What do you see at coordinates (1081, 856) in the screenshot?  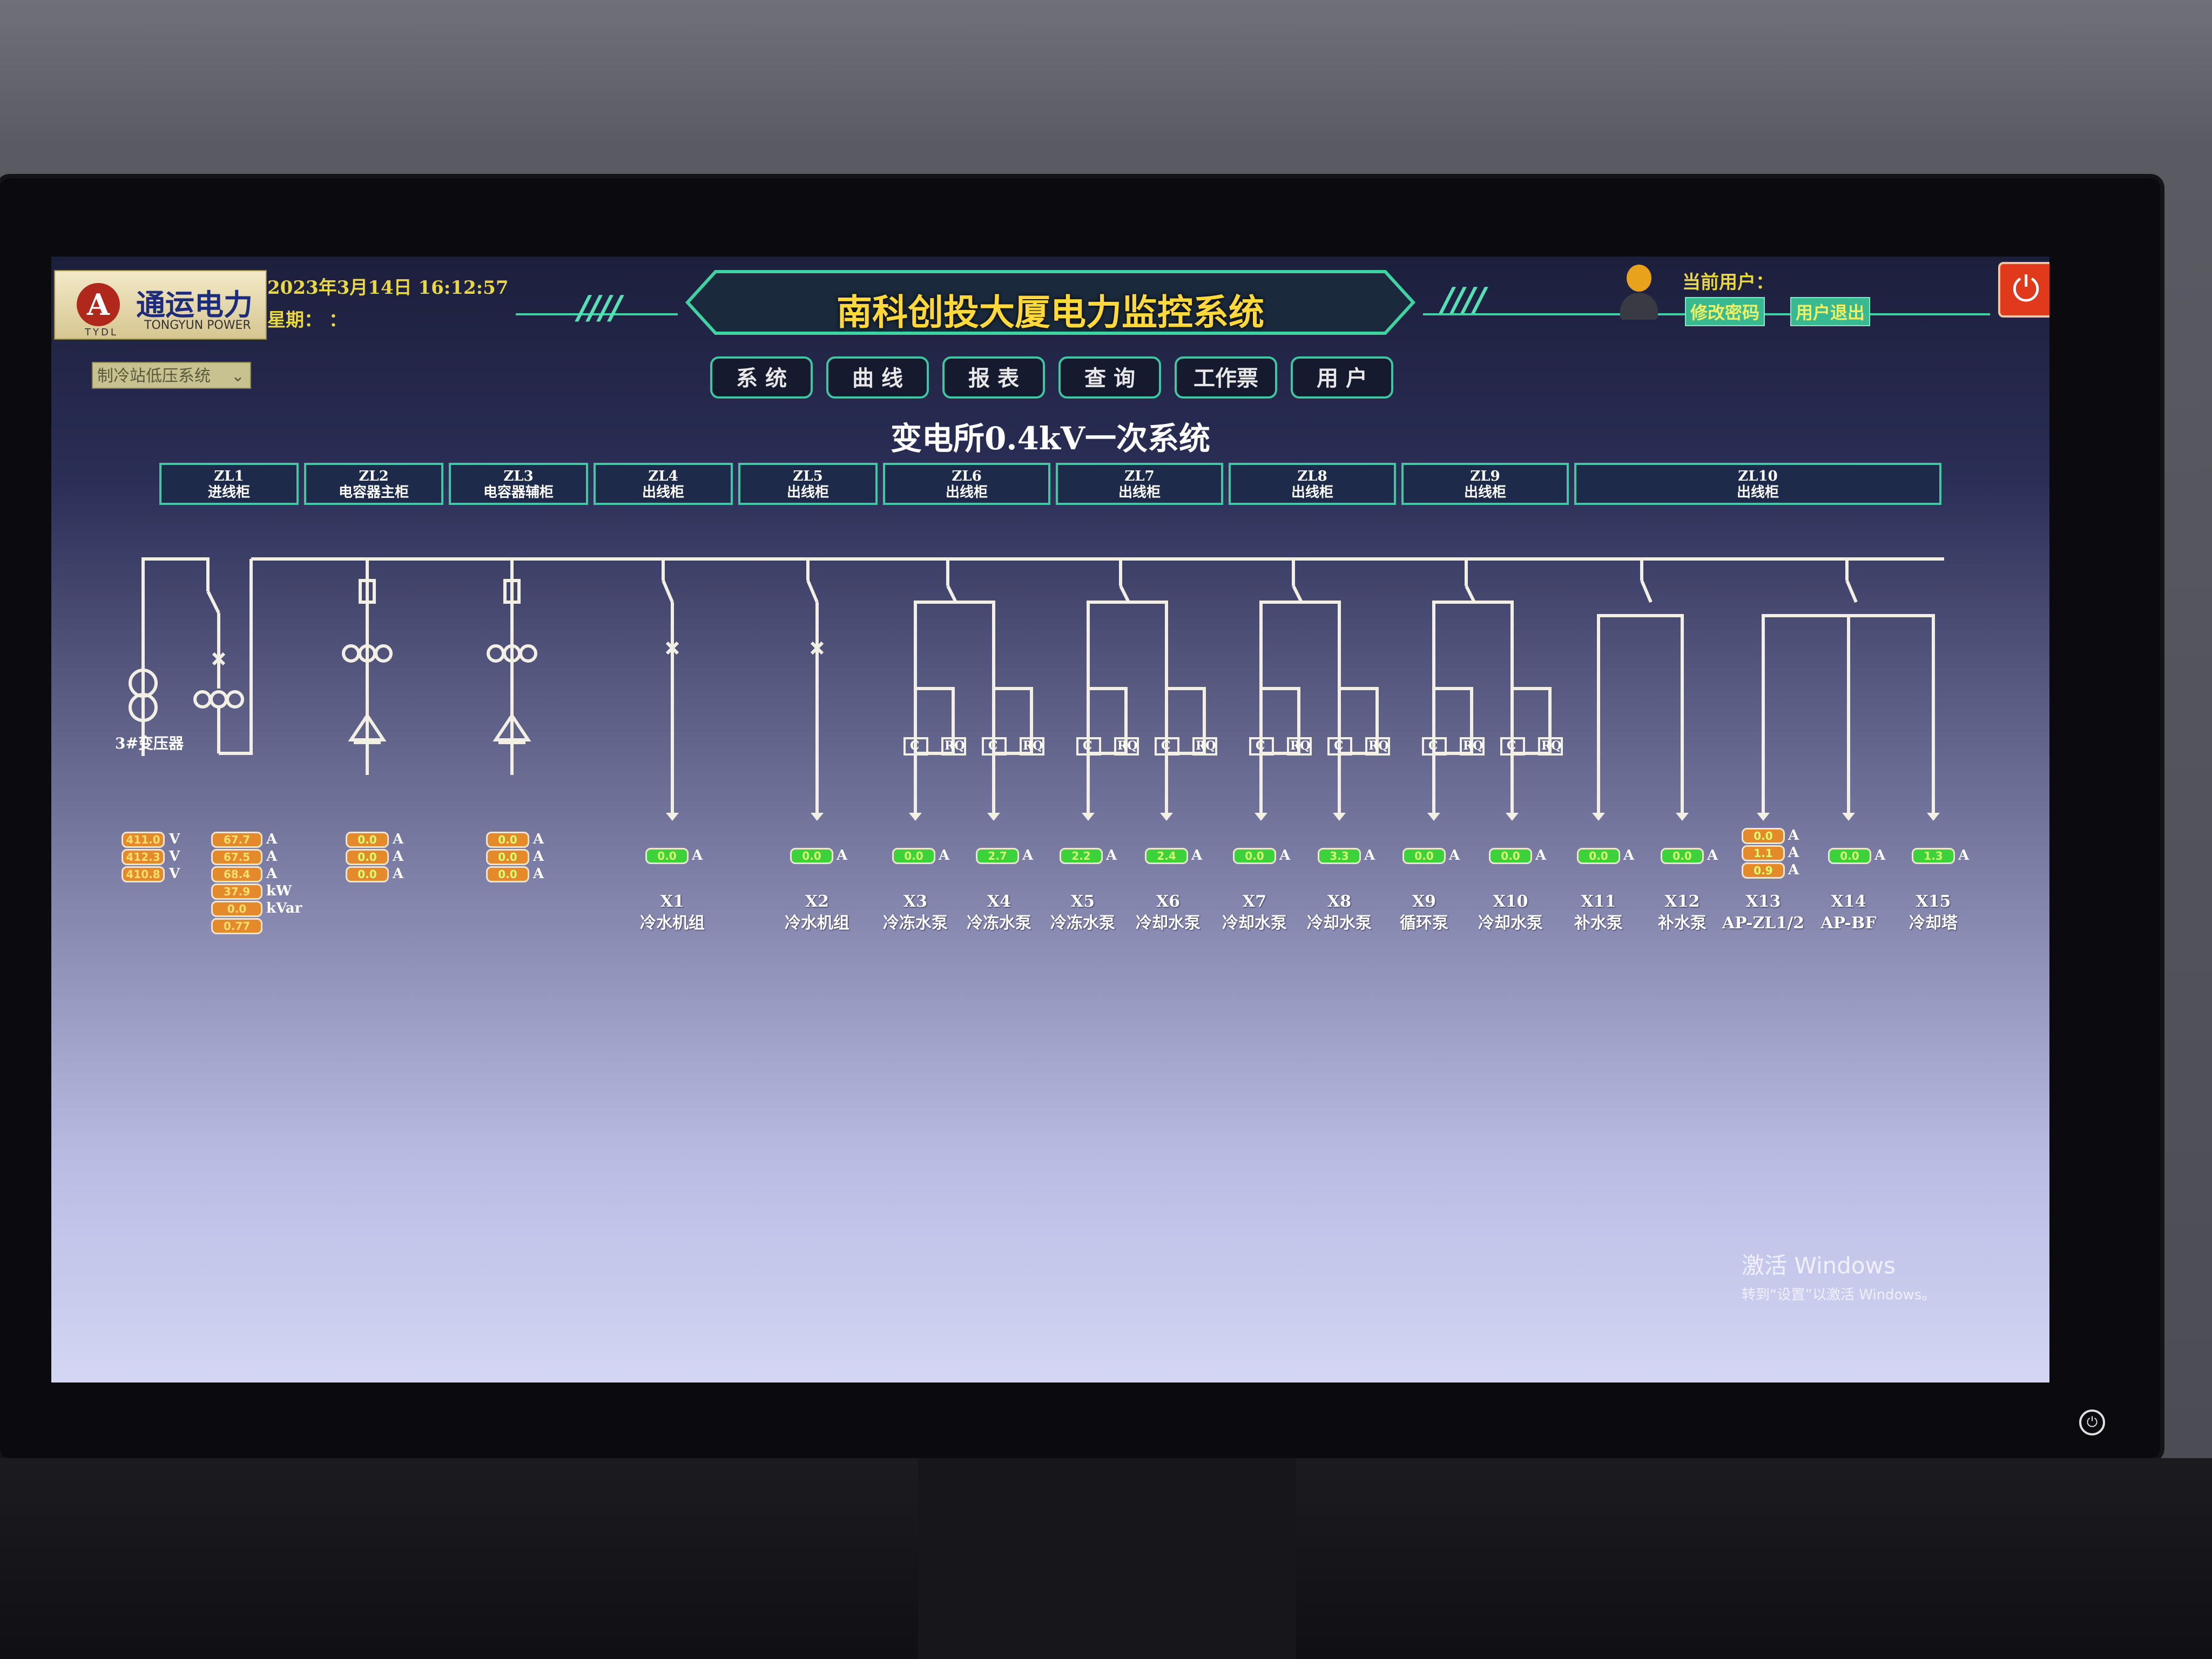 I see `feeder-meter-x5: 2.2` at bounding box center [1081, 856].